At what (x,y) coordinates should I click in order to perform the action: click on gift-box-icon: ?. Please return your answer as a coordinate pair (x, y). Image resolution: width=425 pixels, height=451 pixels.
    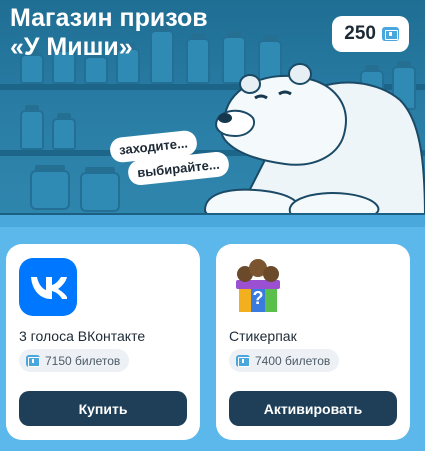
    Looking at the image, I should click on (258, 285).